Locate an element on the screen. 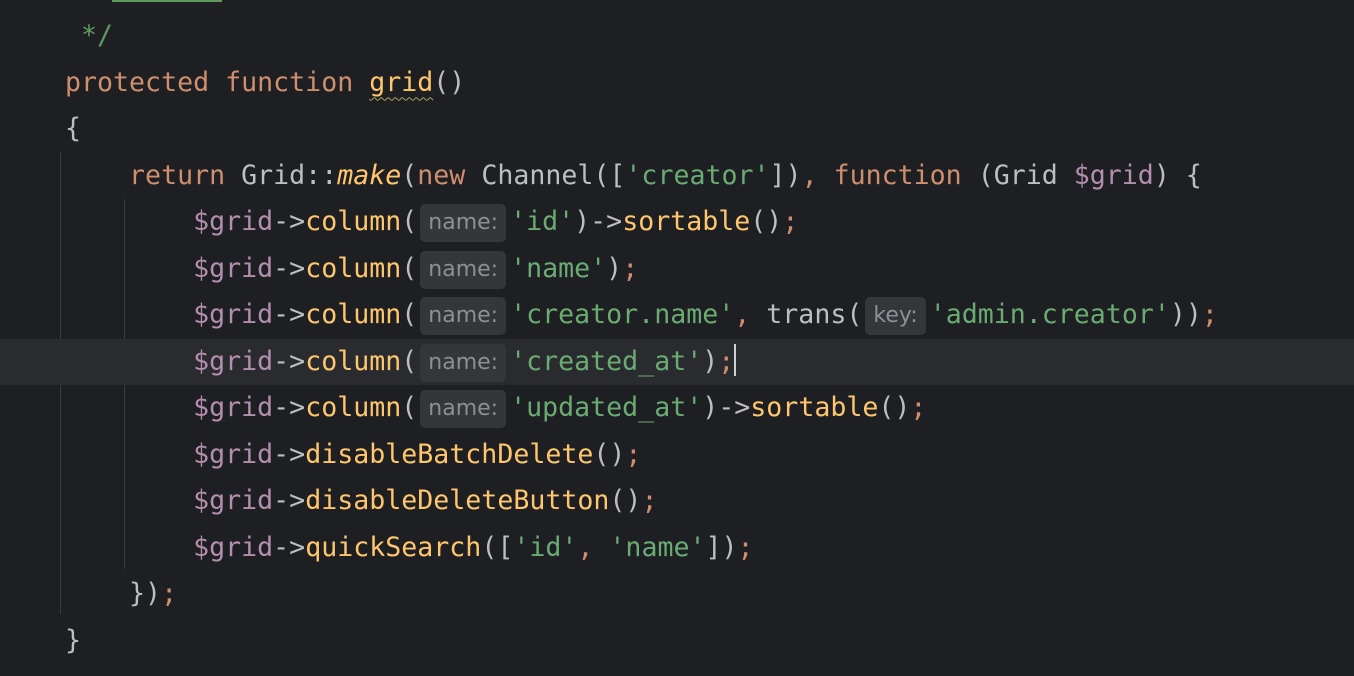  code-line: { is located at coordinates (677, 129).